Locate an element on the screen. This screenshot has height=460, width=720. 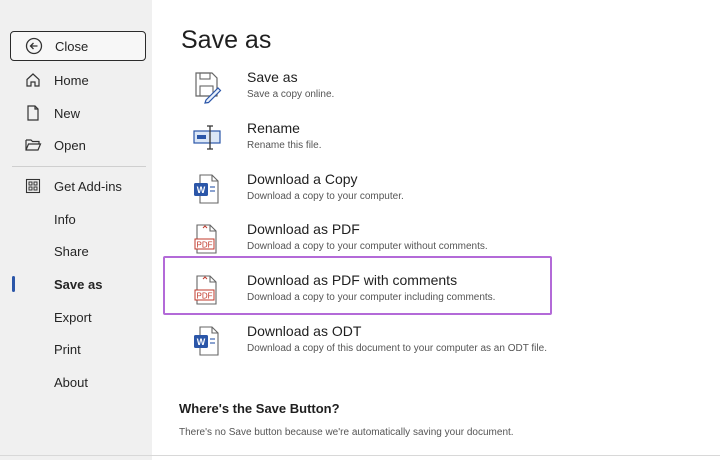
sidebar-item-save-as: Save as is located at coordinates (78, 284).